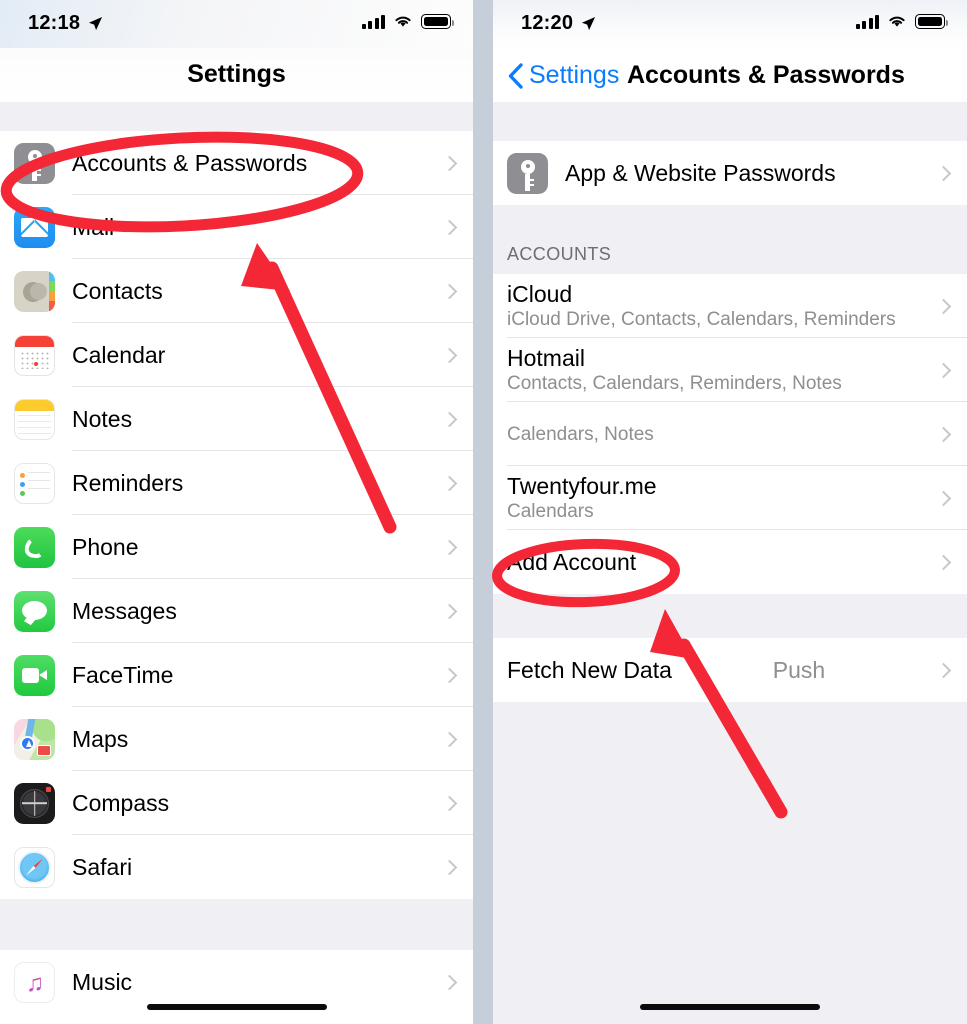 The width and height of the screenshot is (967, 1024). I want to click on row-label: Phone, so click(105, 546).